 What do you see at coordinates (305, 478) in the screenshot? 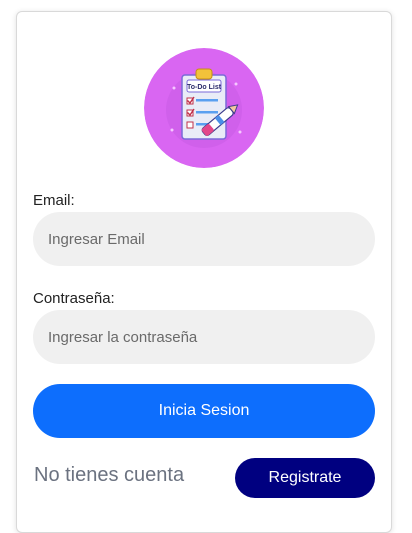
I see `register-button: Registrate` at bounding box center [305, 478].